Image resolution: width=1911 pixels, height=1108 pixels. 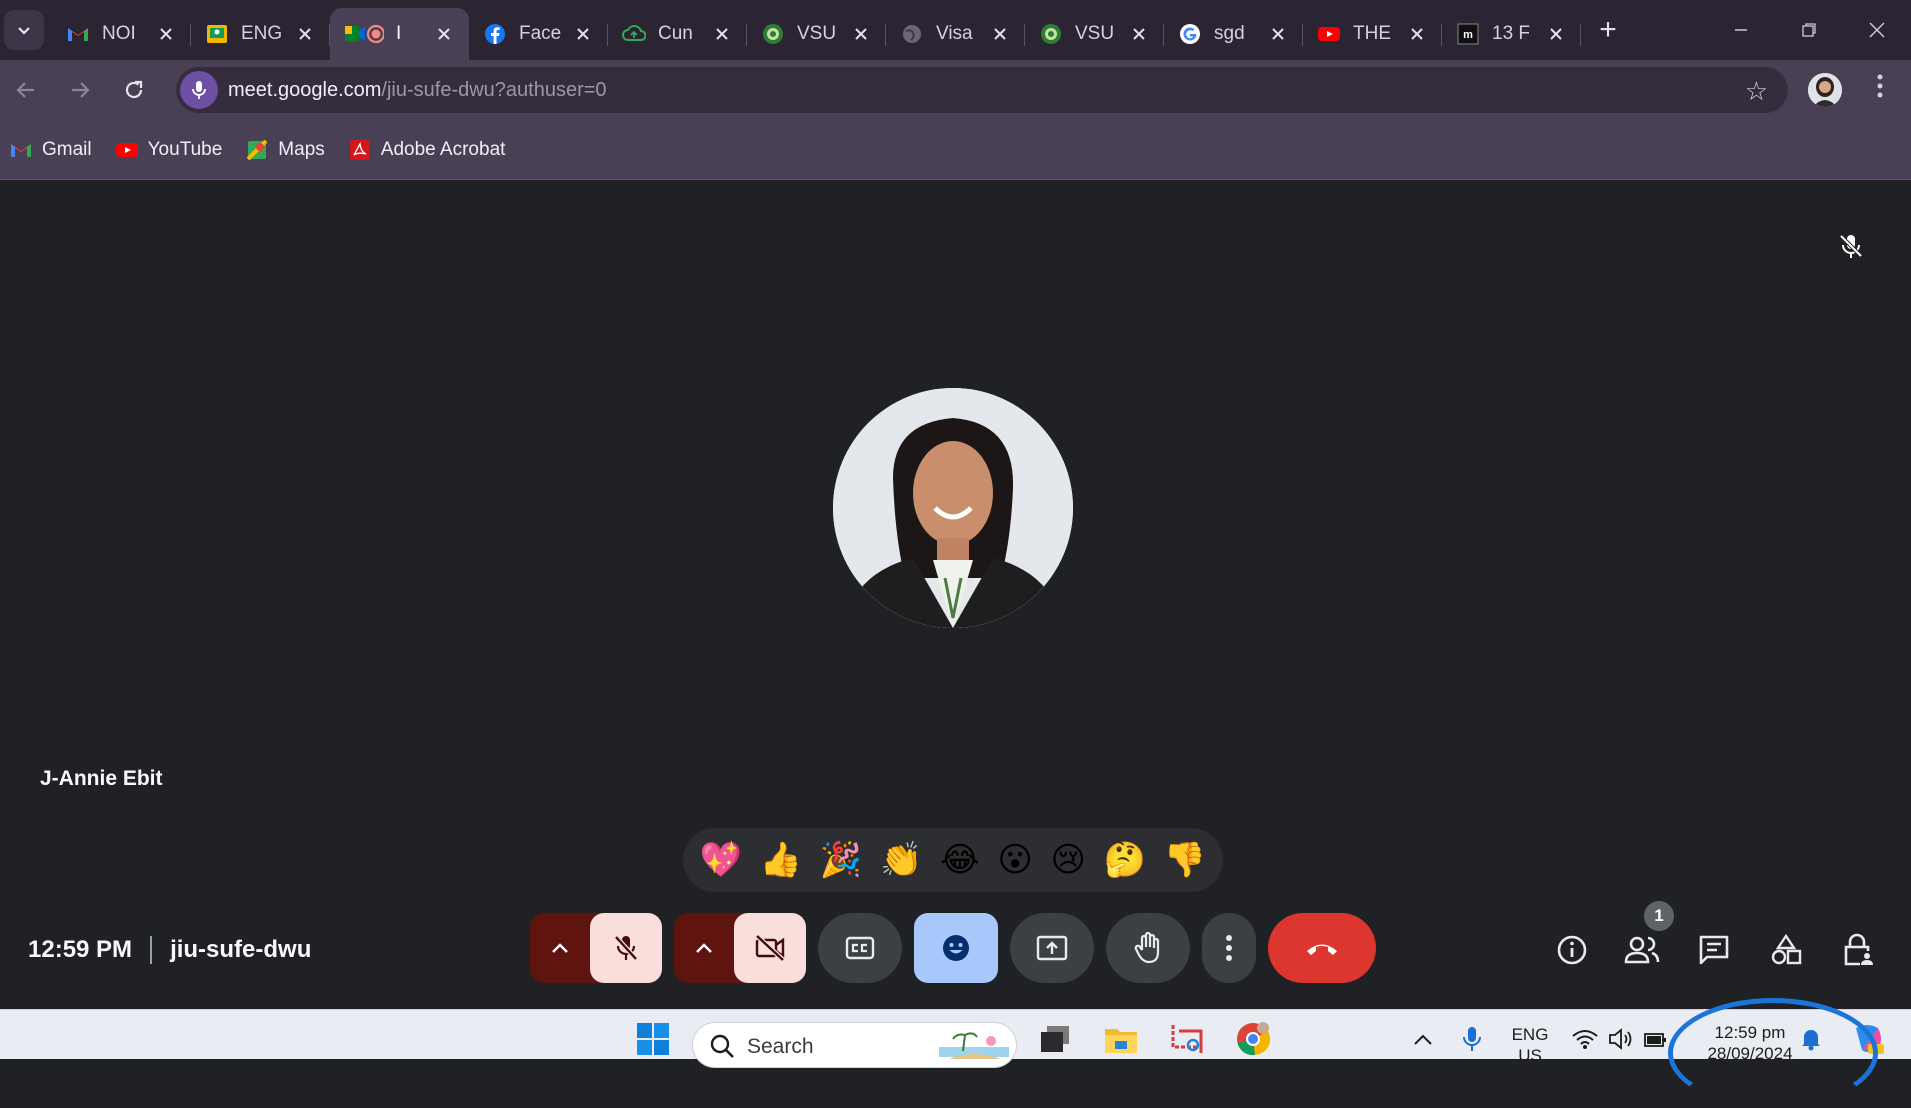 What do you see at coordinates (1809, 30) in the screenshot?
I see `restore-button` at bounding box center [1809, 30].